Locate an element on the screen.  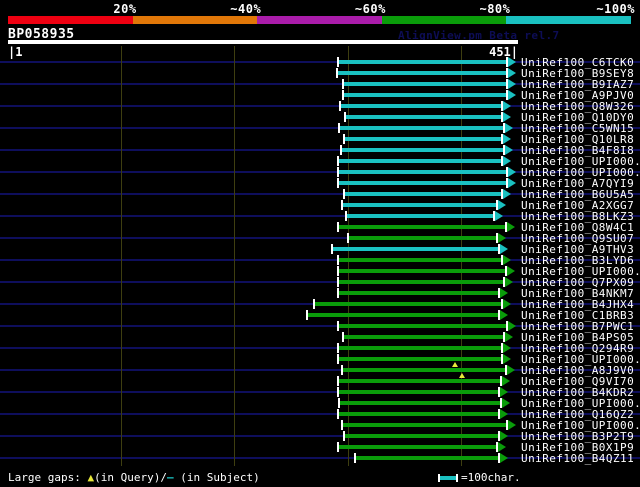
gaps-legend-query-text: (in Query)/ is located at coordinates (130, 477).